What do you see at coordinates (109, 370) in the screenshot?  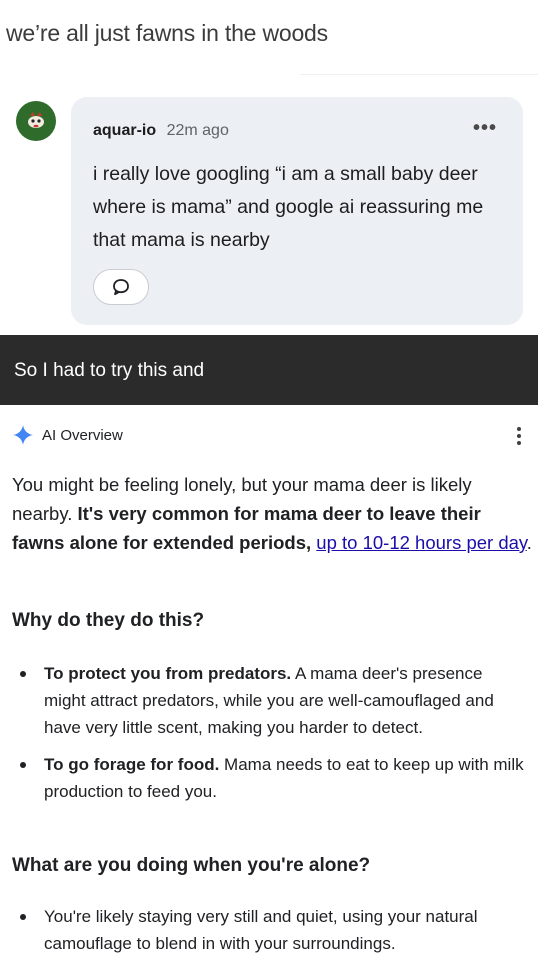 I see `caption-bar-text: So I had to try this and` at bounding box center [109, 370].